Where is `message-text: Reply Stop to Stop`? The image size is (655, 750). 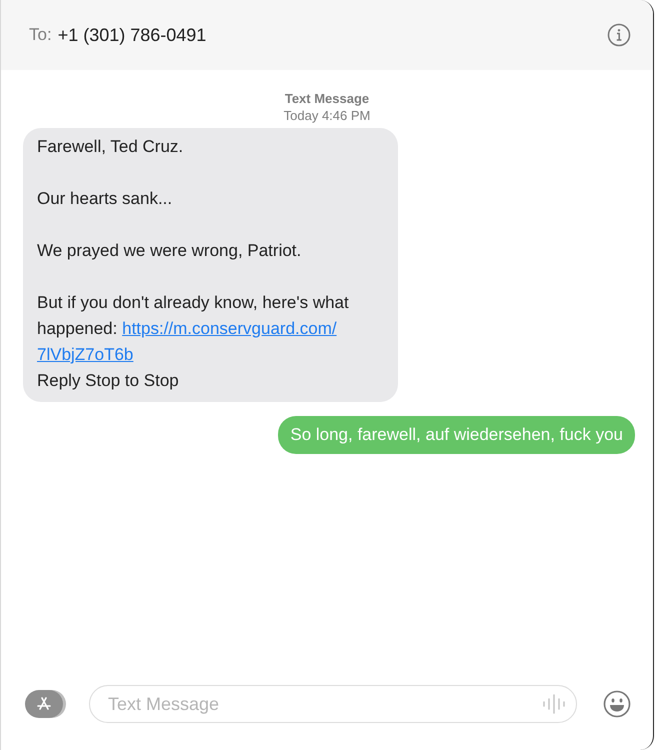 message-text: Reply Stop to Stop is located at coordinates (108, 381).